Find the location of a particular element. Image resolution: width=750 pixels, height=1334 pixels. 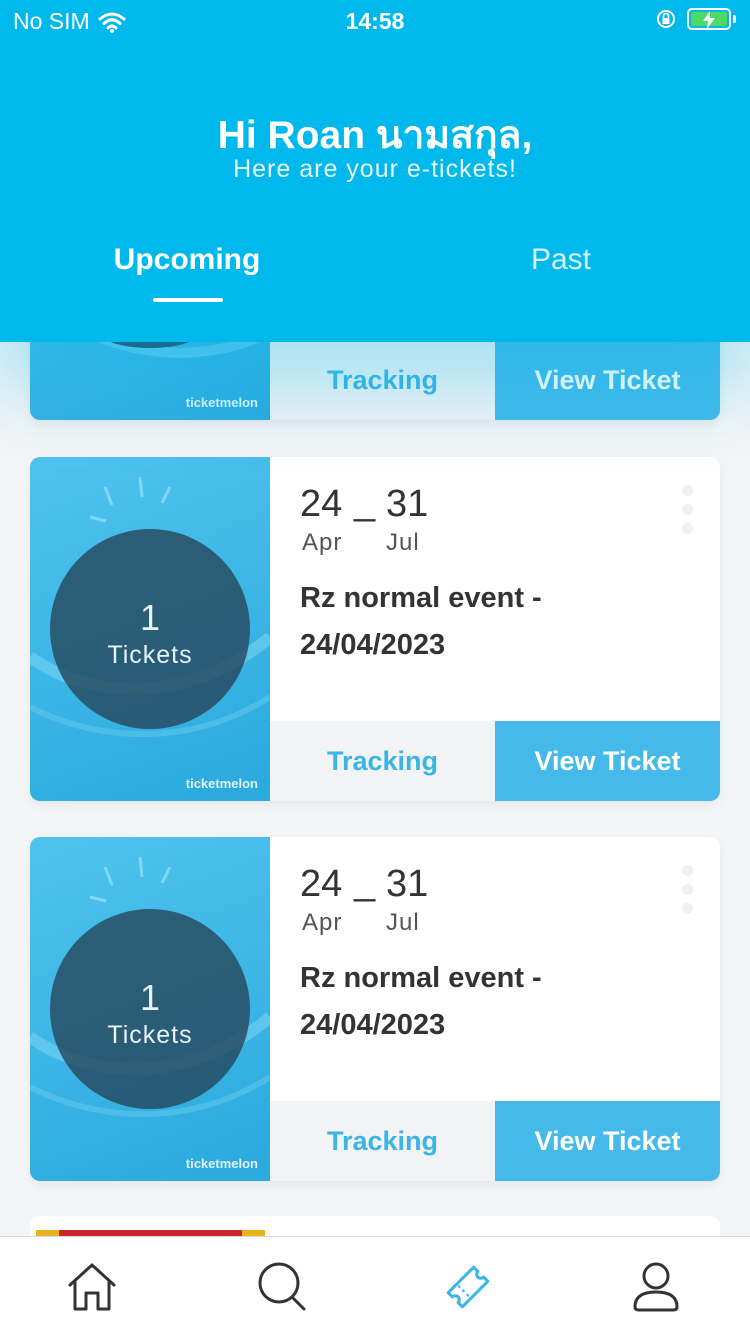

tab-past: Past is located at coordinates (561, 260).